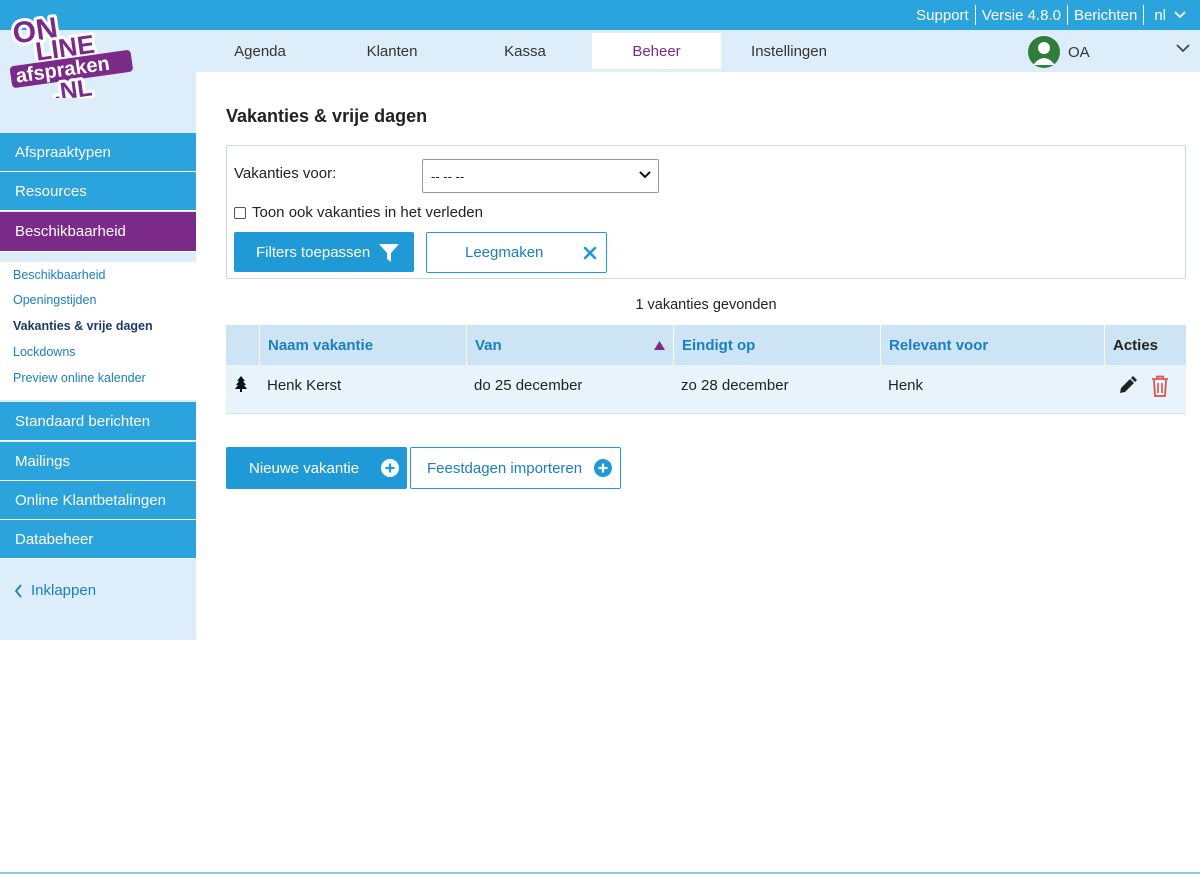 The height and width of the screenshot is (874, 1200). Describe the element at coordinates (260, 51) in the screenshot. I see `nav-agenda: Agenda` at that location.